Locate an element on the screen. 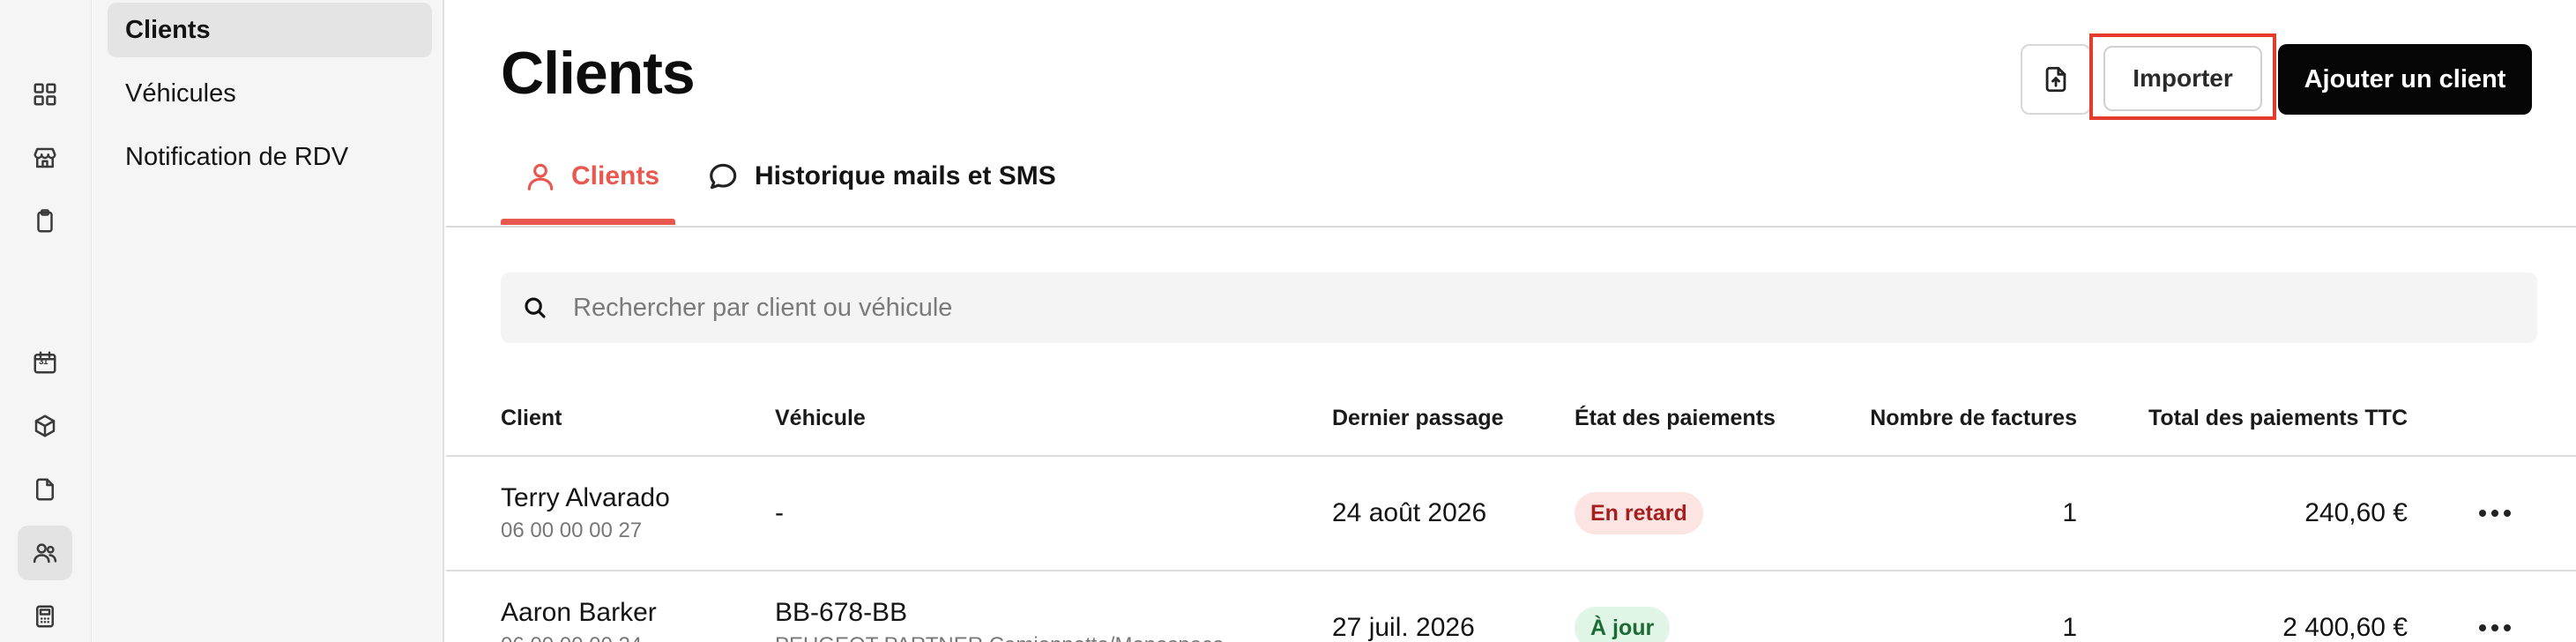 The width and height of the screenshot is (2576, 642). row-divider is located at coordinates (1511, 570).